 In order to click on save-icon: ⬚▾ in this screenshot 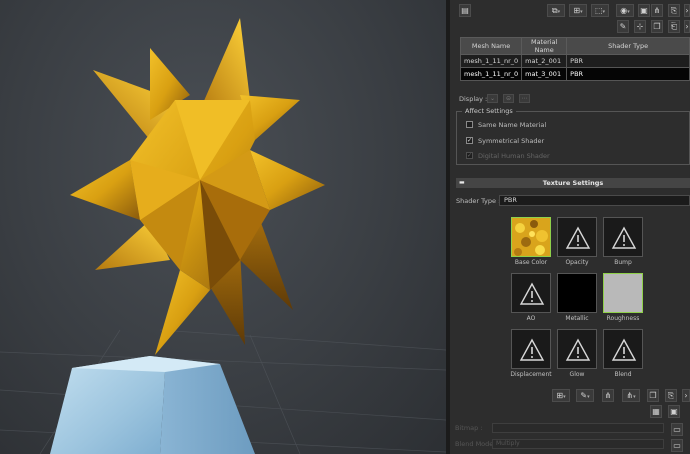, I will do `click(600, 10)`.